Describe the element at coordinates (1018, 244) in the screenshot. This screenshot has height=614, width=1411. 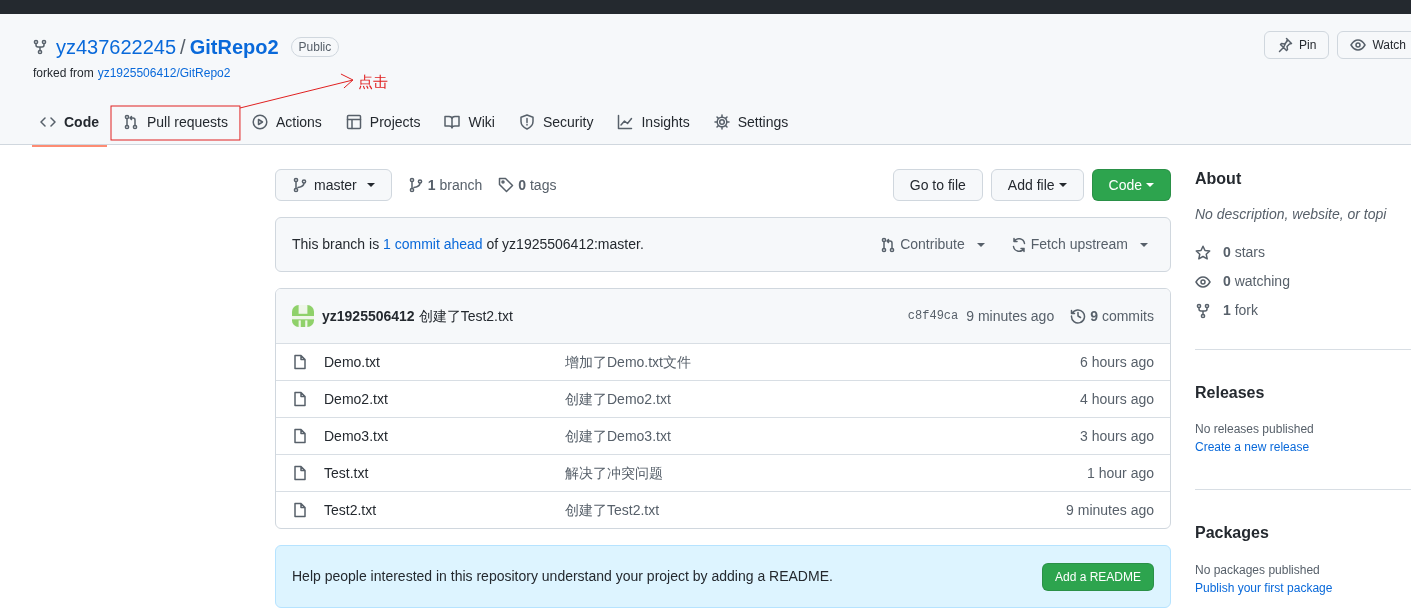
I see `sync-icon` at that location.